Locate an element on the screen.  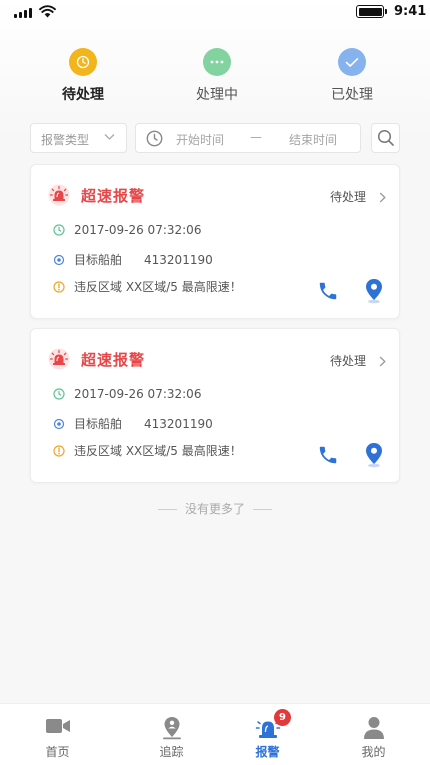
user-icon is located at coordinates (373, 728).